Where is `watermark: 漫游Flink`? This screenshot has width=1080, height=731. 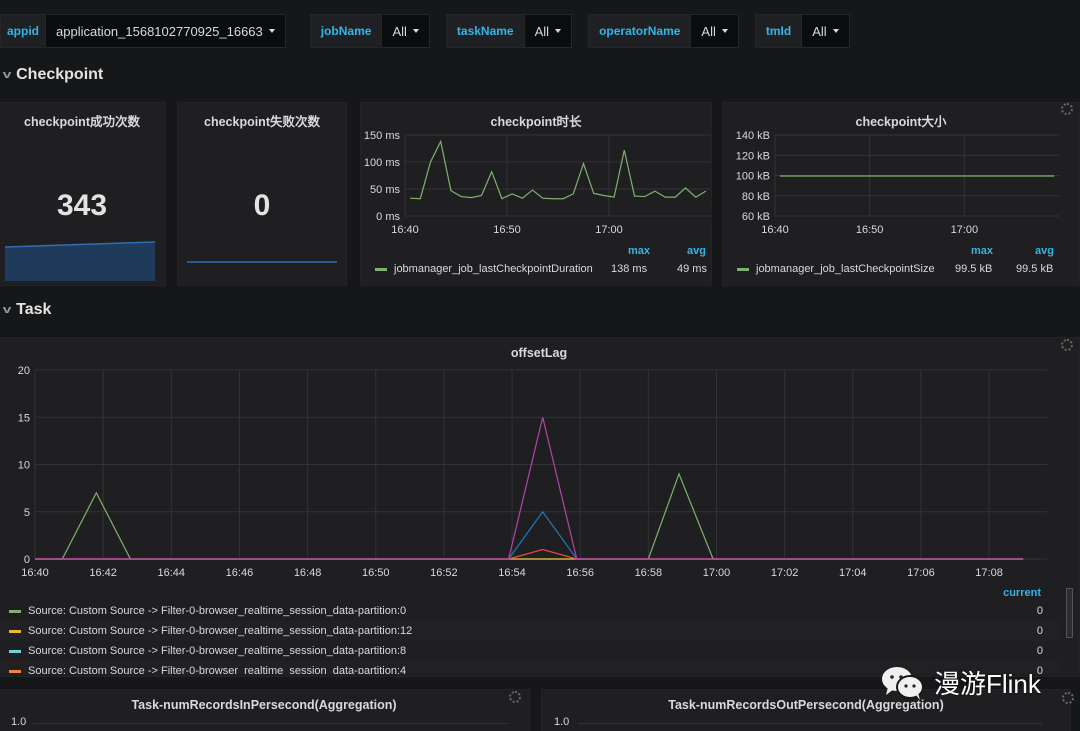 watermark: 漫游Flink is located at coordinates (960, 682).